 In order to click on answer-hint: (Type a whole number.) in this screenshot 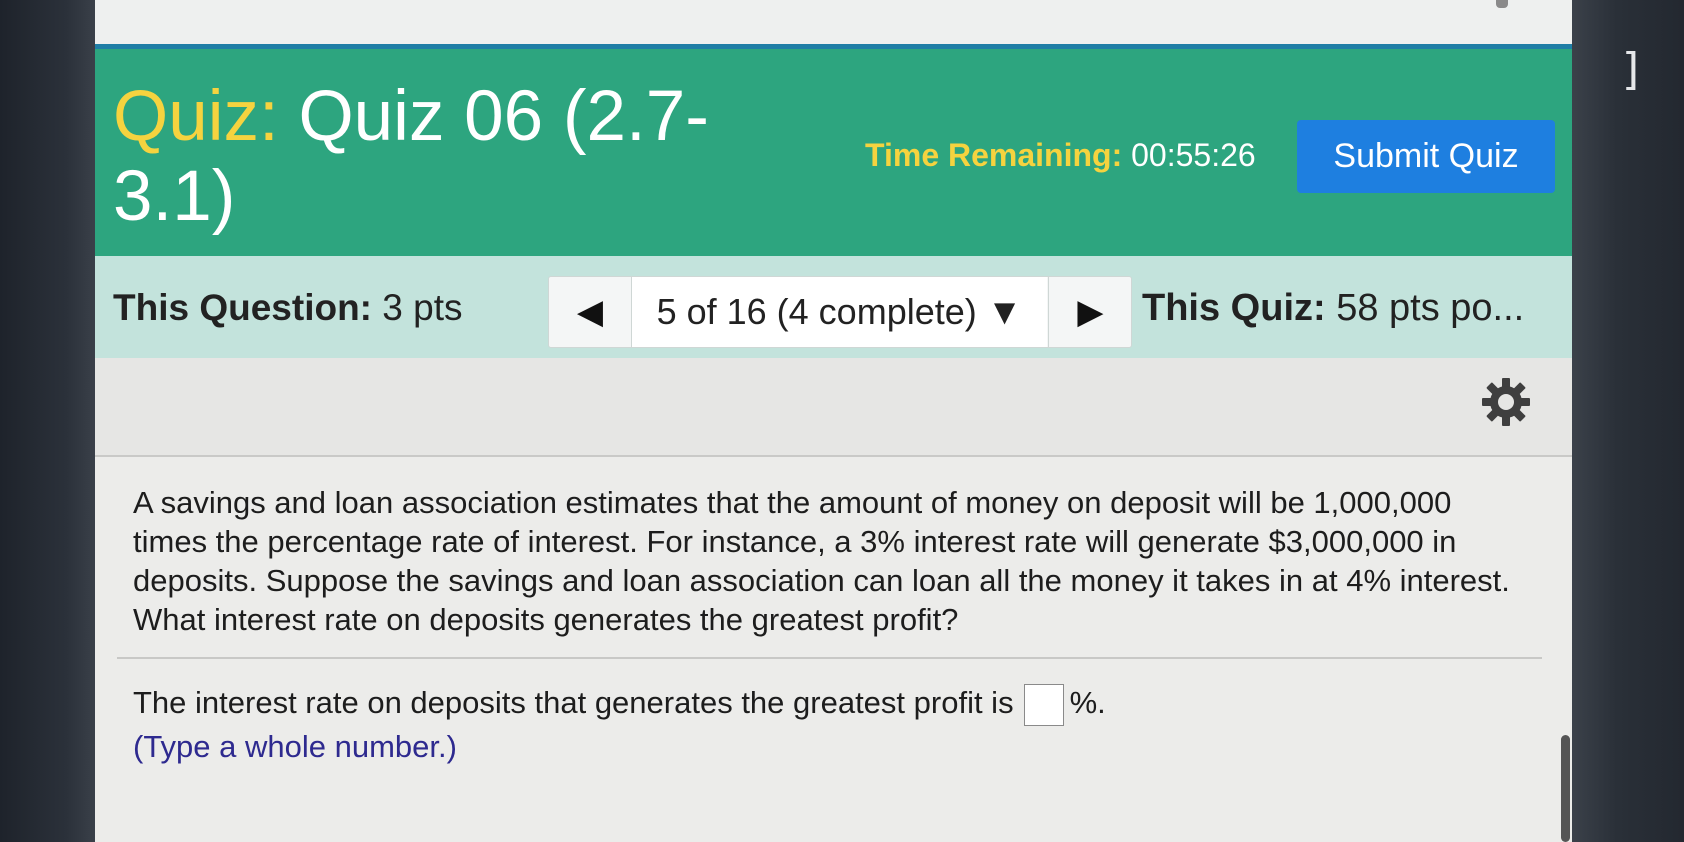, I will do `click(295, 746)`.